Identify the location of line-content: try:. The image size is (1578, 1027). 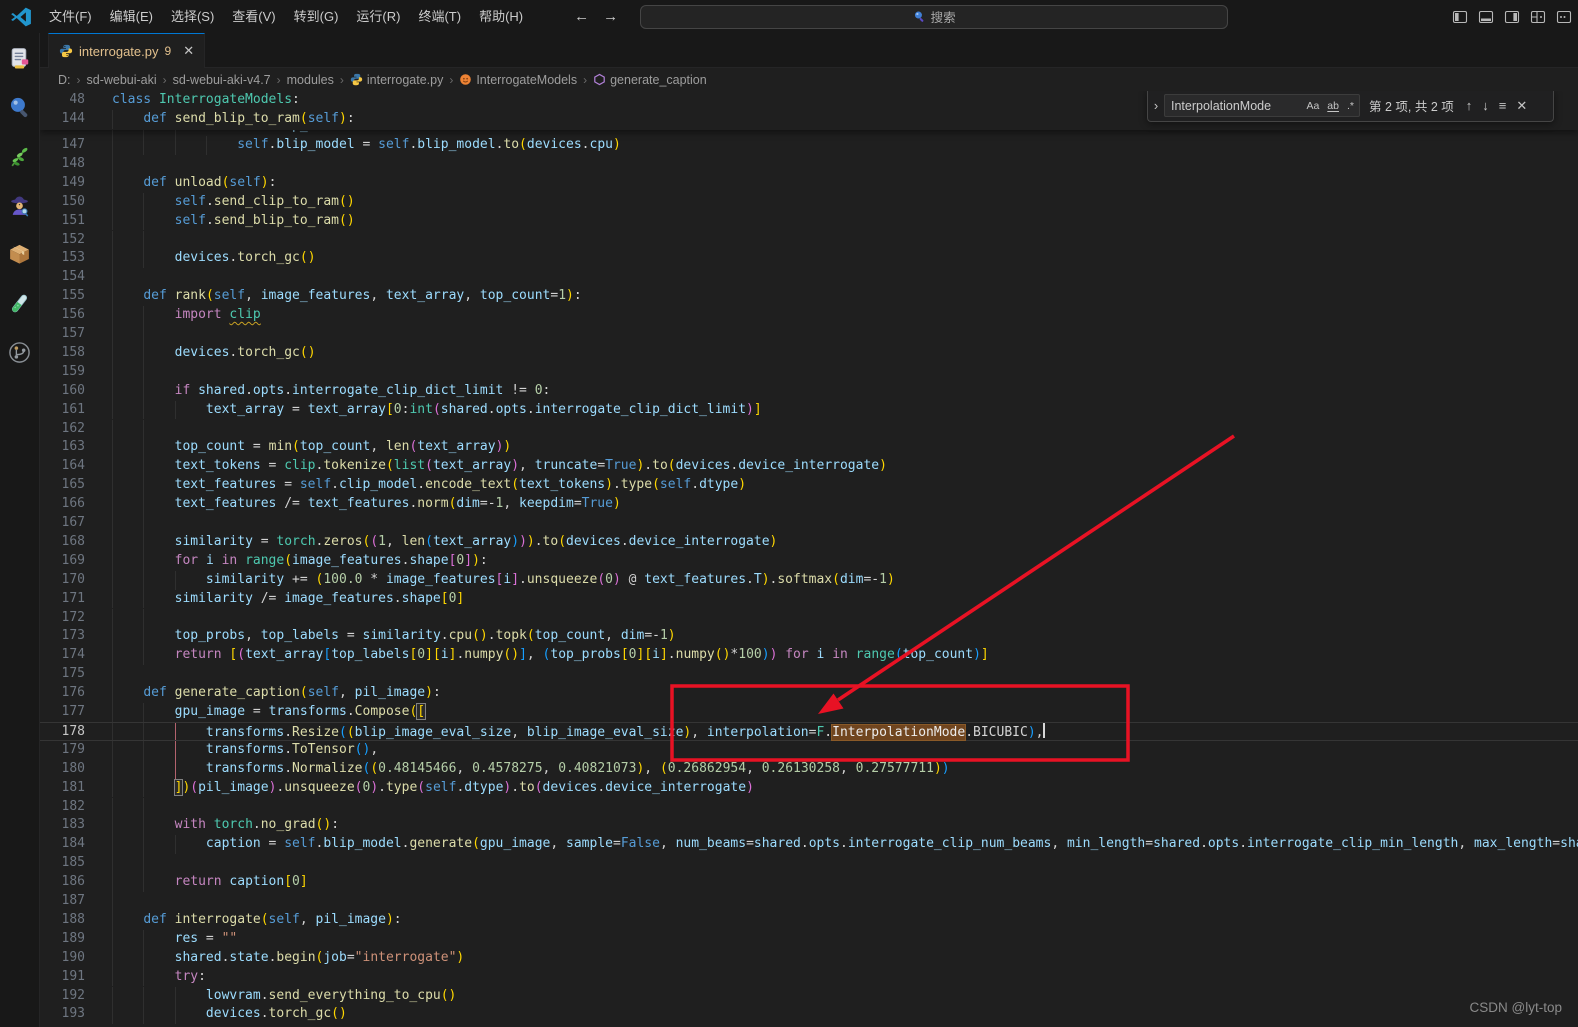
(190, 976).